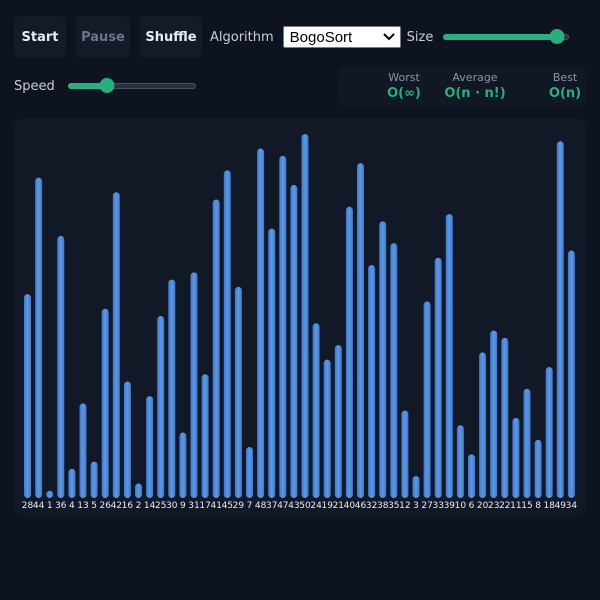 The image size is (600, 600). Describe the element at coordinates (82, 506) in the screenshot. I see `bar-value-label: 13` at that location.